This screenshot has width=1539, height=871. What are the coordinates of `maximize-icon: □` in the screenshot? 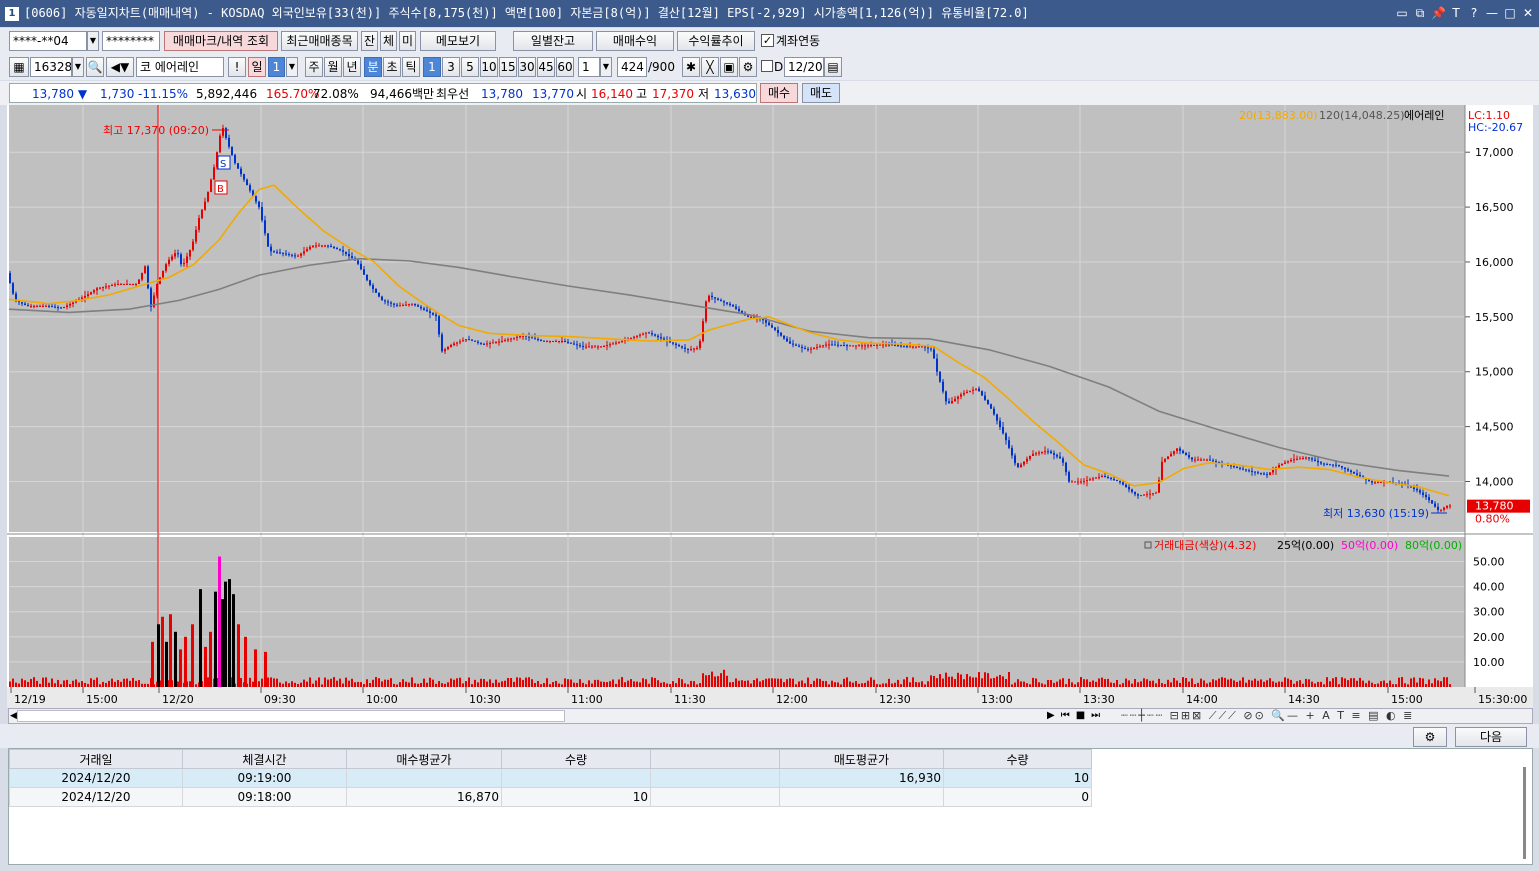 It's located at (1510, 13).